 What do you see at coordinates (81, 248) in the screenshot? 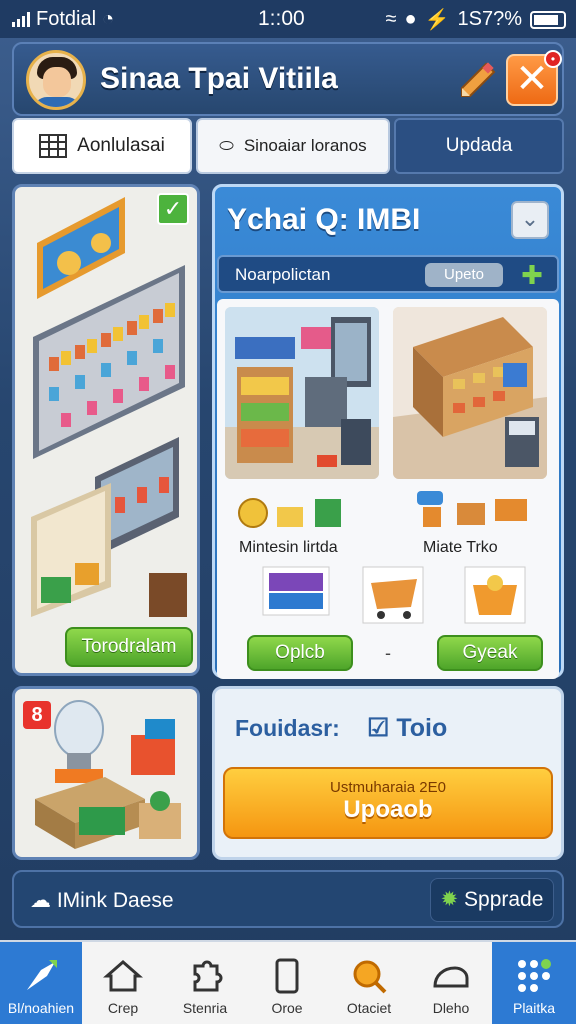
I see `promo-sign` at bounding box center [81, 248].